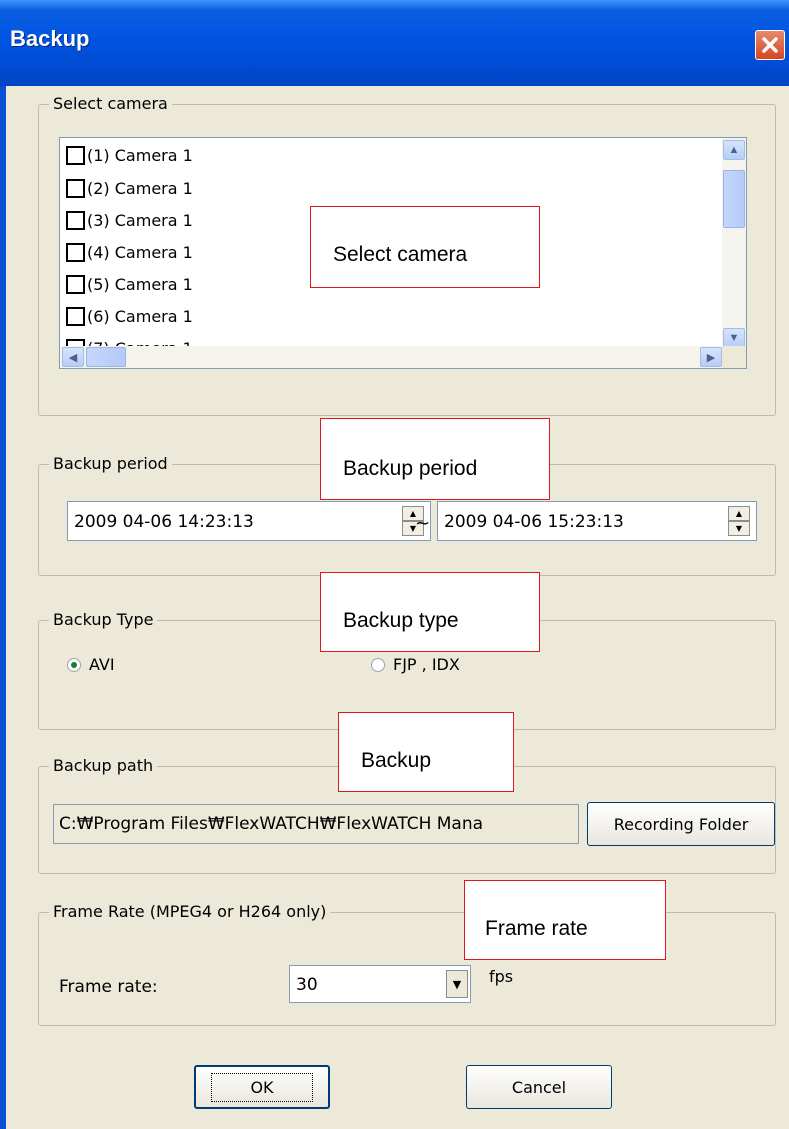  What do you see at coordinates (110, 463) in the screenshot?
I see `backup-period-legend: Backup period` at bounding box center [110, 463].